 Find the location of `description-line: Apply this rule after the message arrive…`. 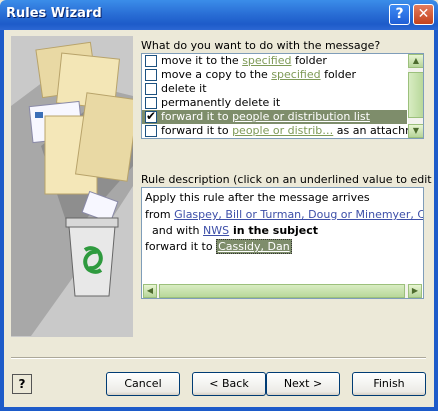

description-line: Apply this rule after the message arrive… is located at coordinates (257, 197).